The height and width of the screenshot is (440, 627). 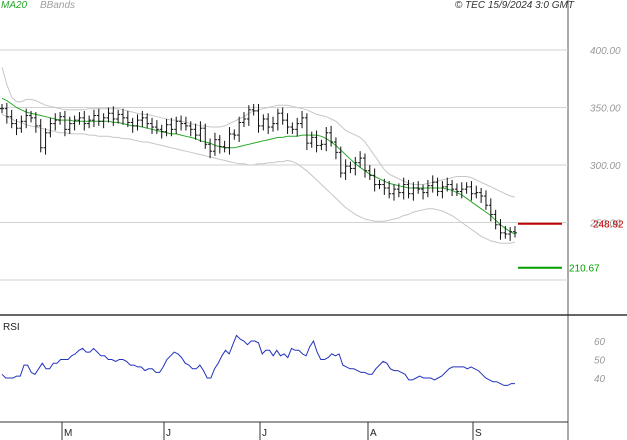 I want to click on ma20-legend: MA20, so click(x=14, y=5).